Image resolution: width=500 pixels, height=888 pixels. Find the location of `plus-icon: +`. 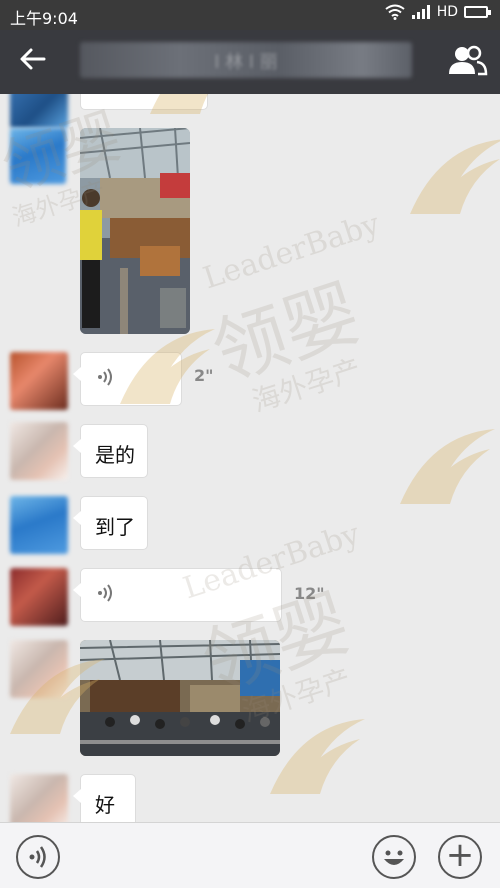

plus-icon: + is located at coordinates (460, 855).